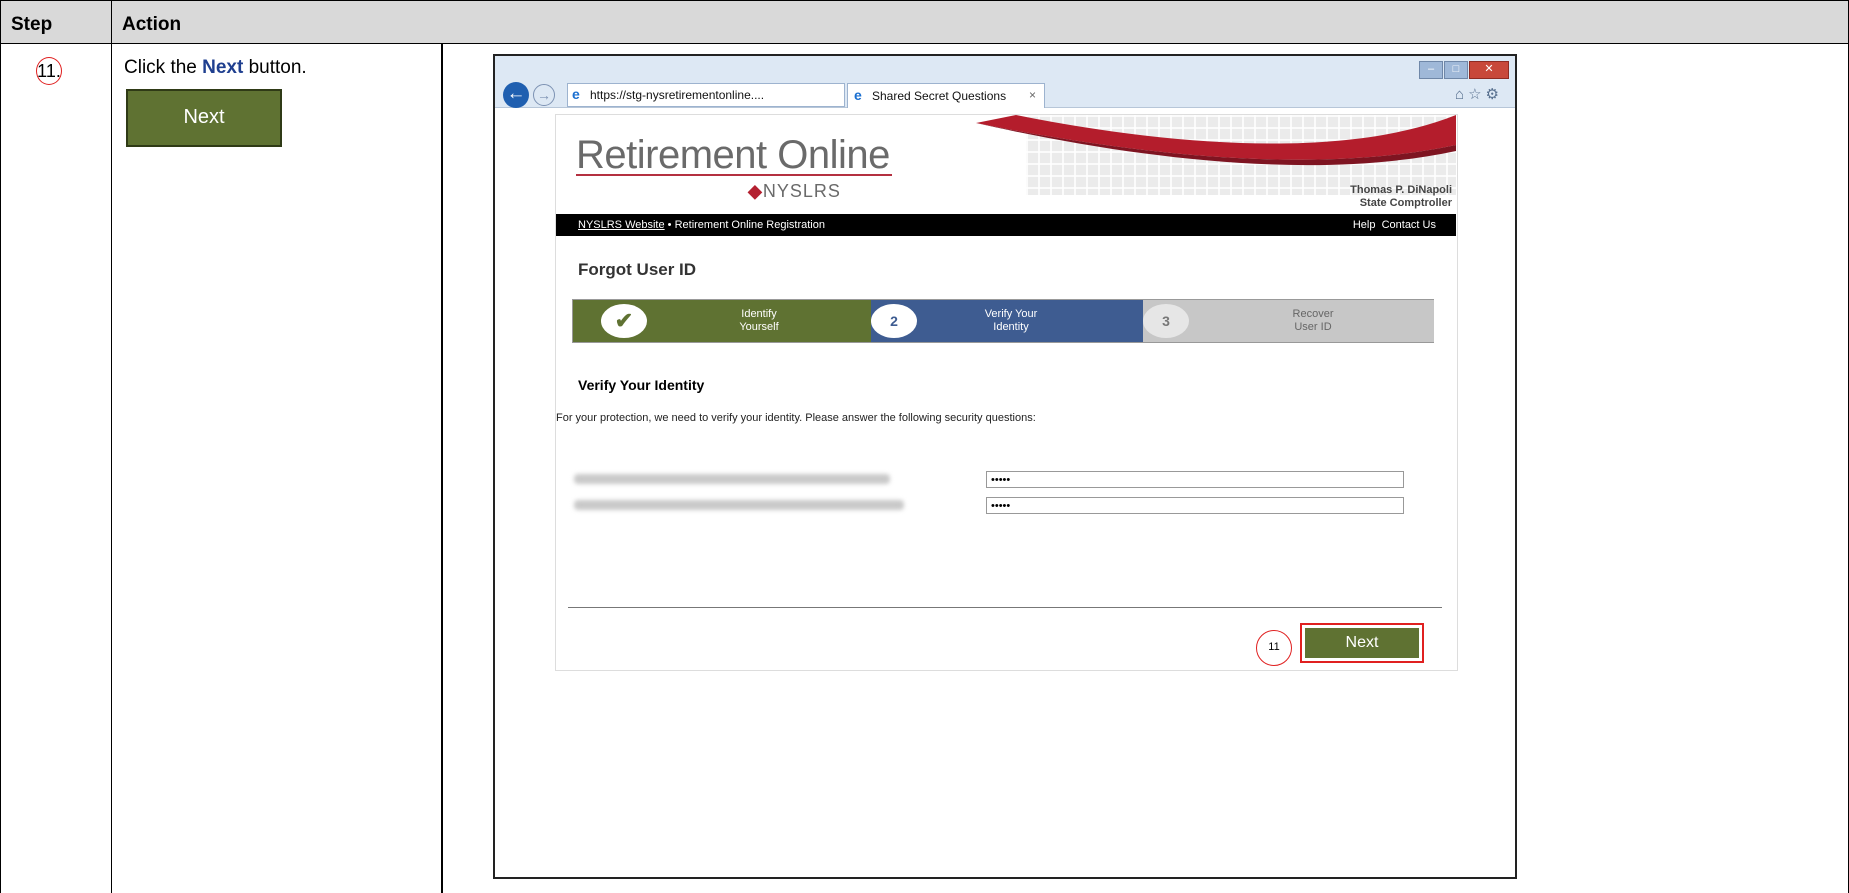 This screenshot has height=893, width=1849. Describe the element at coordinates (1489, 70) in the screenshot. I see `close-window-icon: ✕` at that location.